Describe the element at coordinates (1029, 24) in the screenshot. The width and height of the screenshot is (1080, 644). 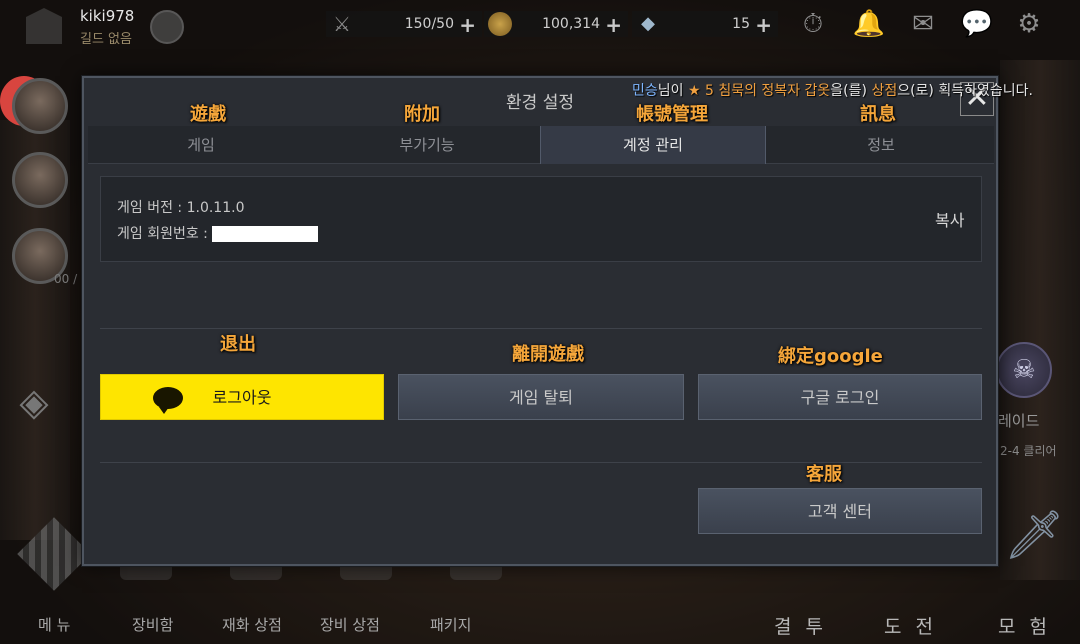
I see `gear-icon: ⚙` at that location.